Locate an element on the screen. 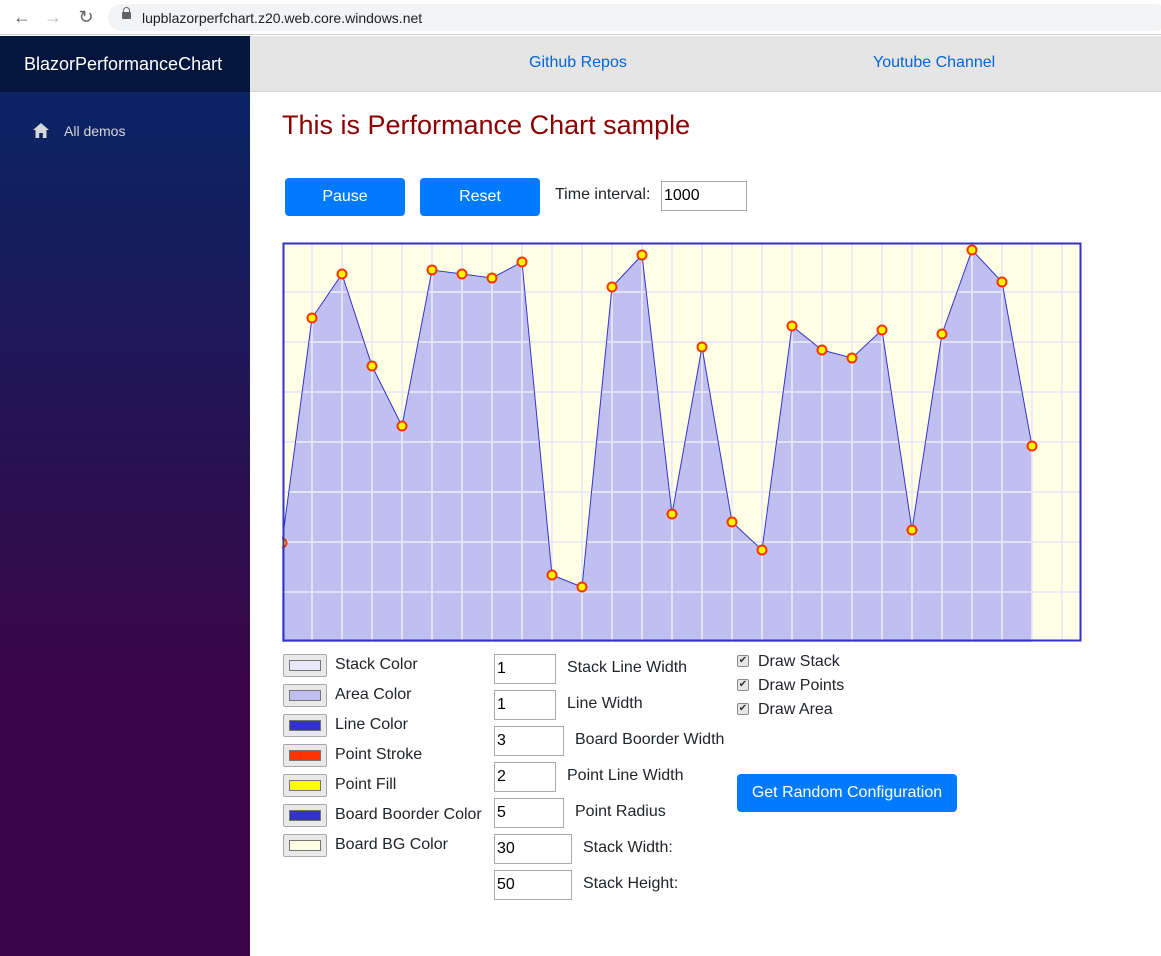  stack-height-input is located at coordinates (533, 885).